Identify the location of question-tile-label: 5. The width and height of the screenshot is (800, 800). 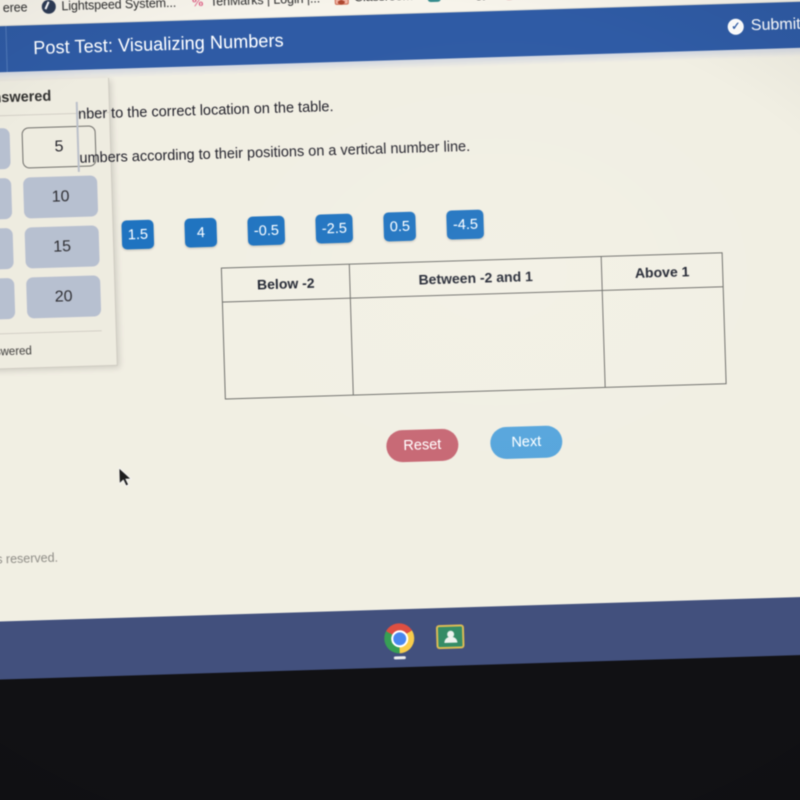
(59, 146).